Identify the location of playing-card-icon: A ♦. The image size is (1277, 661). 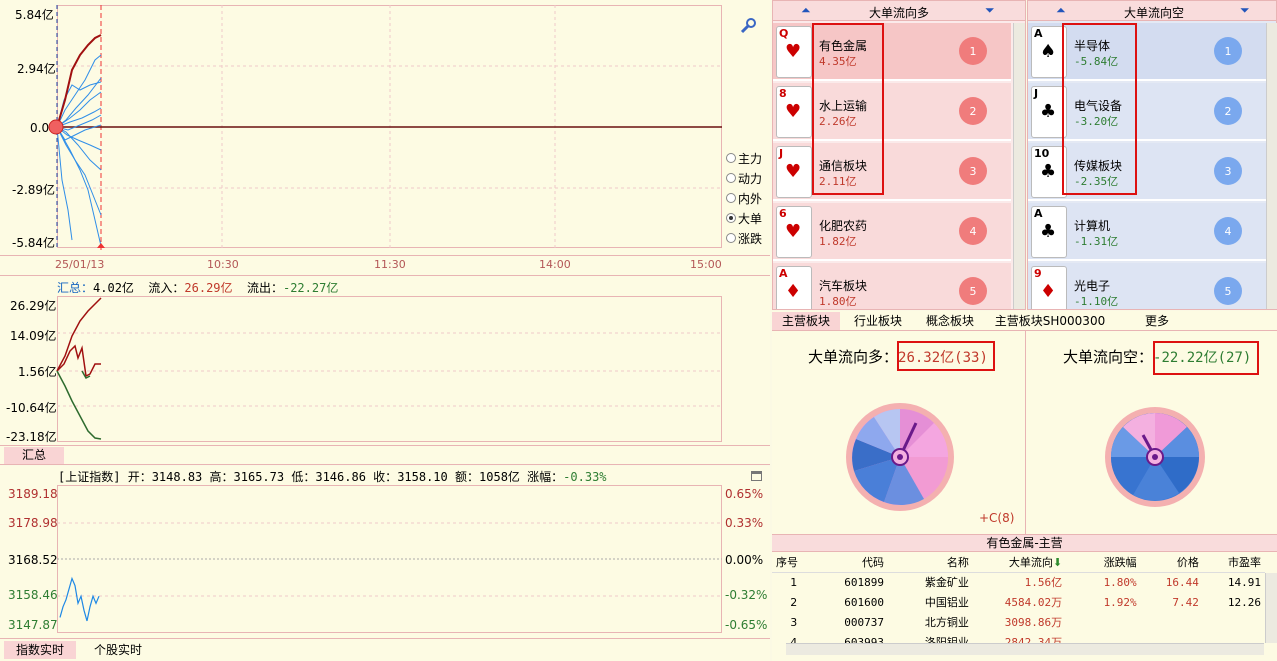
(794, 287).